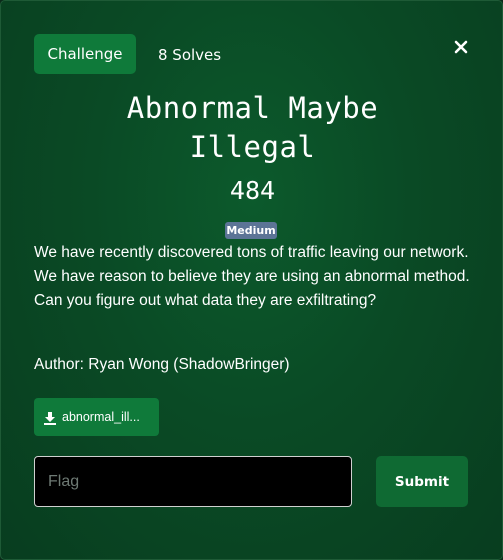 The height and width of the screenshot is (560, 503). I want to click on close-icon, so click(461, 47).